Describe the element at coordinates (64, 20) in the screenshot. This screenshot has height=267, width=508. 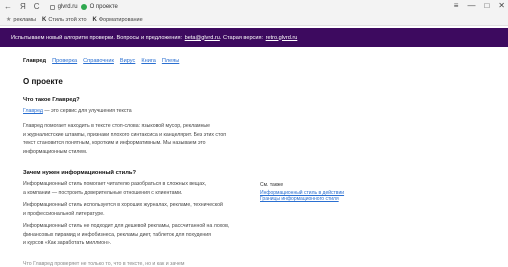
I see `bookmark-item: K Стиль этой хто` at that location.